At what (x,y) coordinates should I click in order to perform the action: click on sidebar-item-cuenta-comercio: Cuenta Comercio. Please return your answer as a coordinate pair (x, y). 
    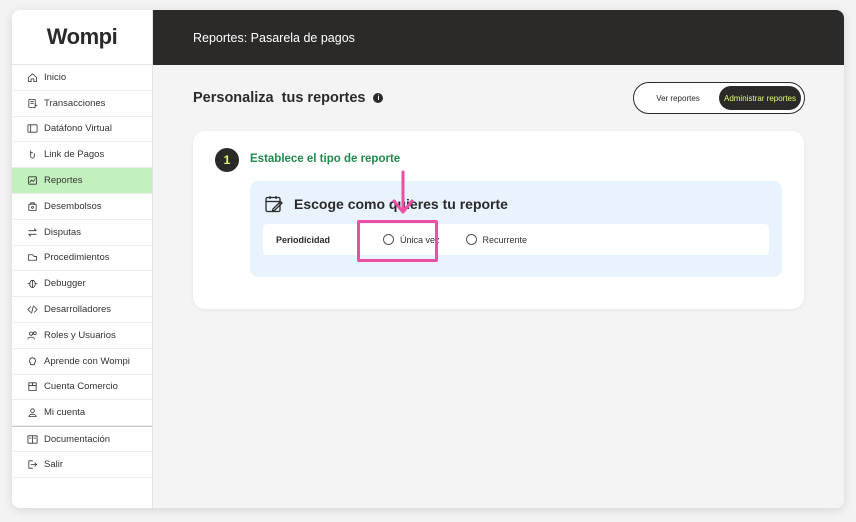
    Looking at the image, I should click on (82, 388).